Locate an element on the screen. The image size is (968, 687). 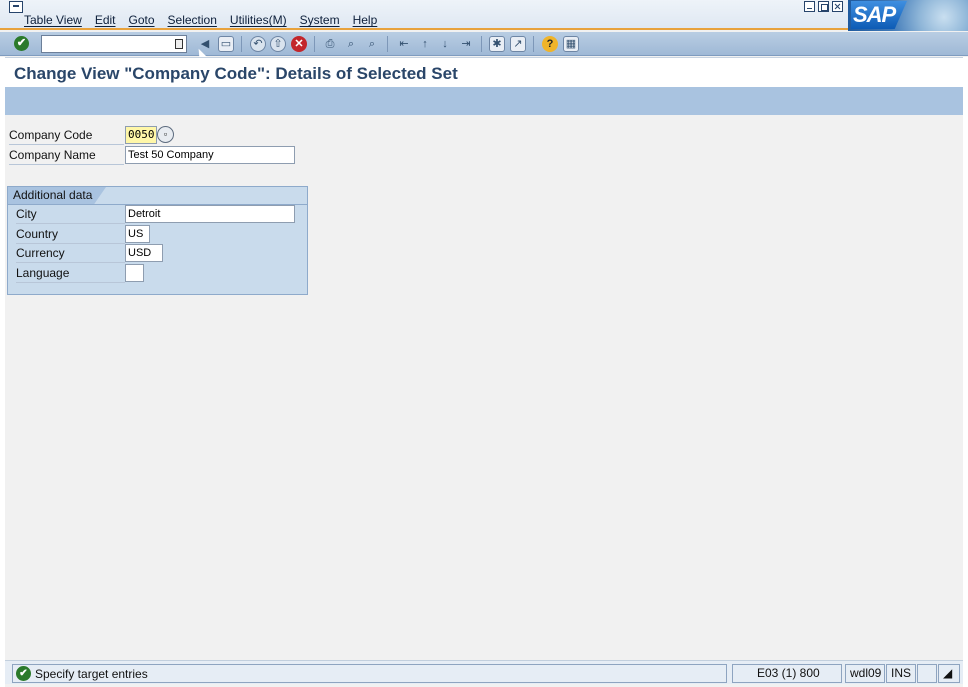
value-help-icon: ▫ is located at coordinates (165, 134).